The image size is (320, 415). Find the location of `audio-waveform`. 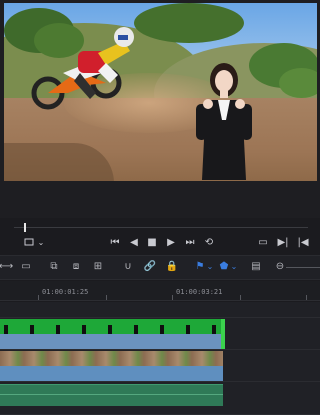

audio-waveform is located at coordinates (111, 394).